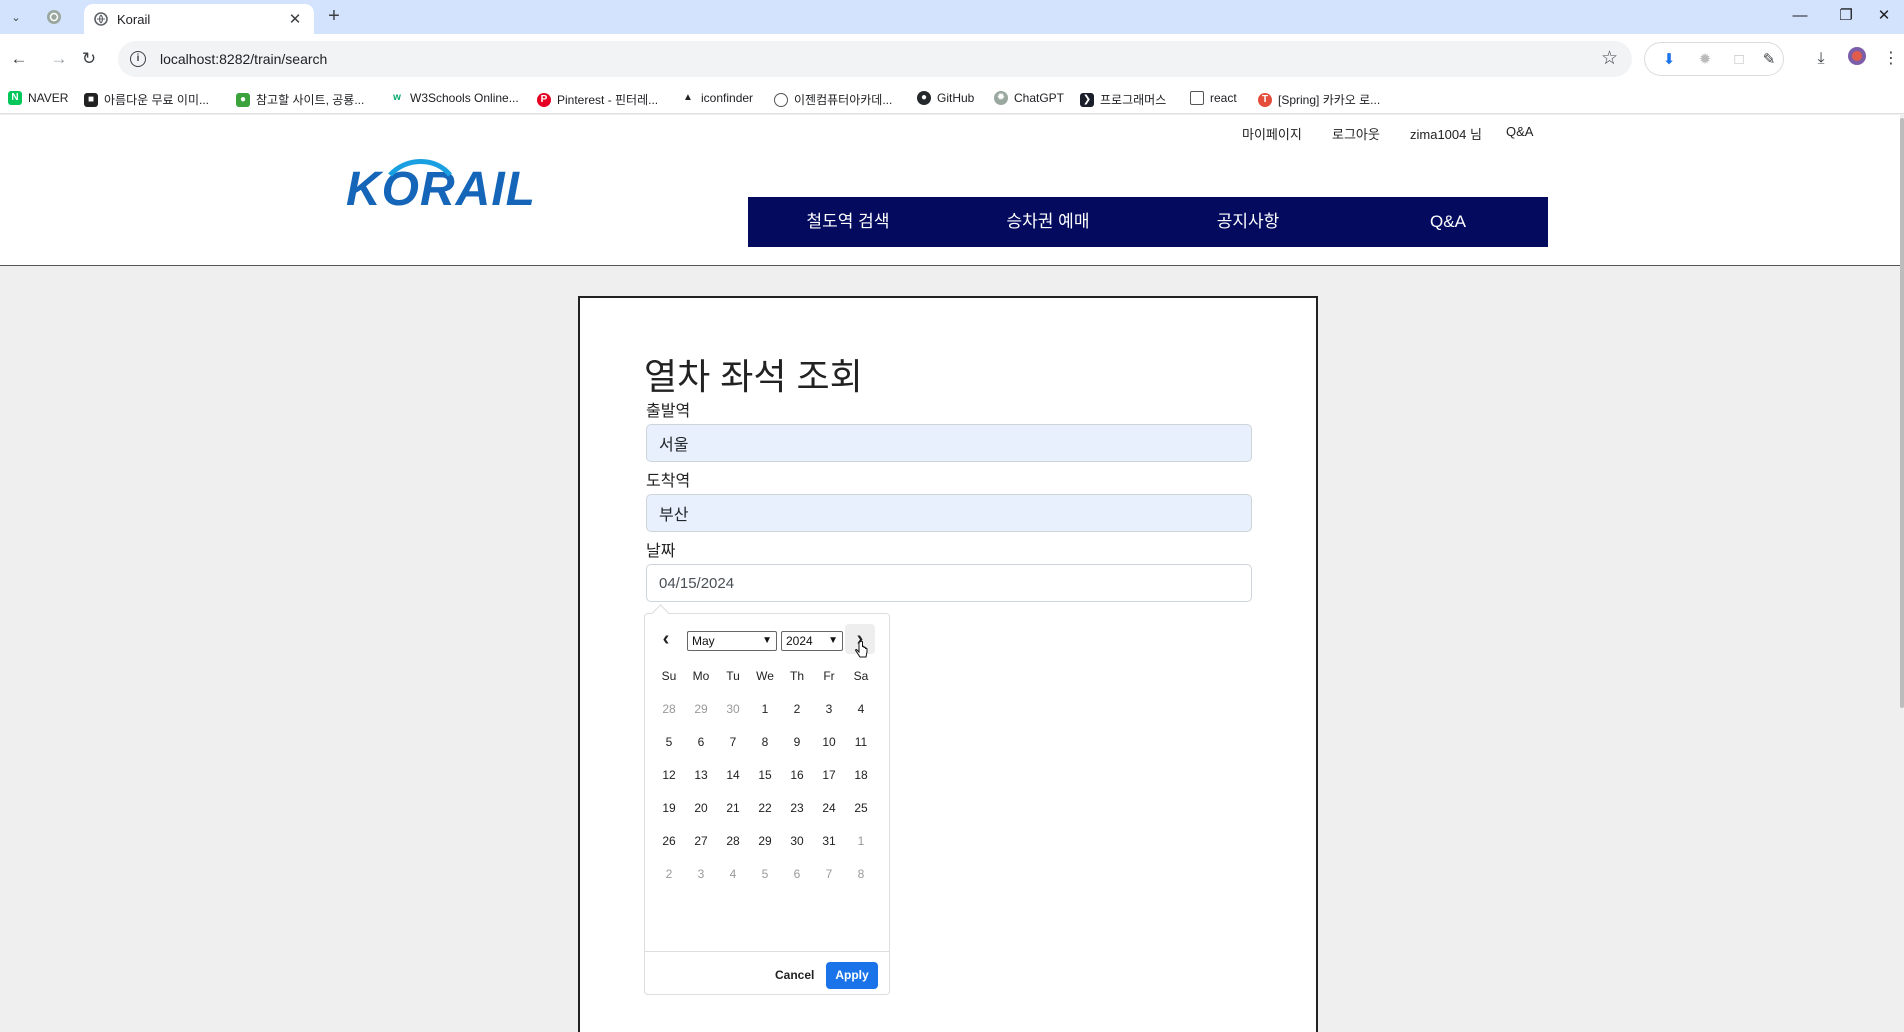 The height and width of the screenshot is (1032, 1904). What do you see at coordinates (861, 808) in the screenshot?
I see `calendar-day: 25` at bounding box center [861, 808].